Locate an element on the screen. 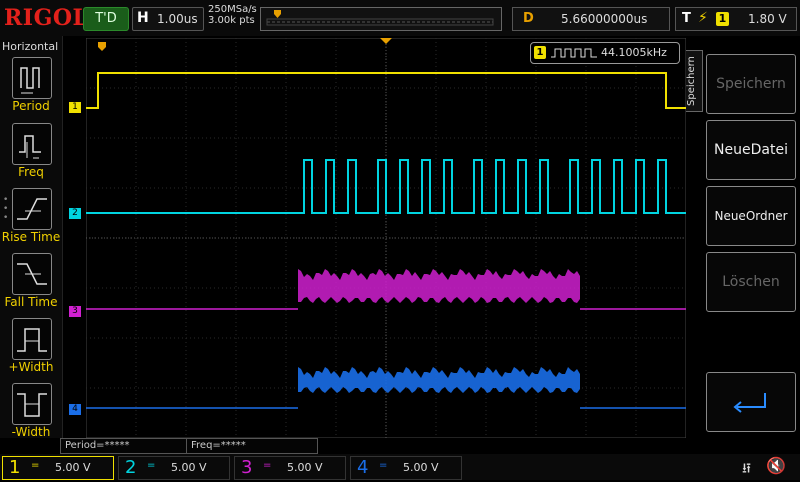  ch4-marker: 4 is located at coordinates (75, 409).